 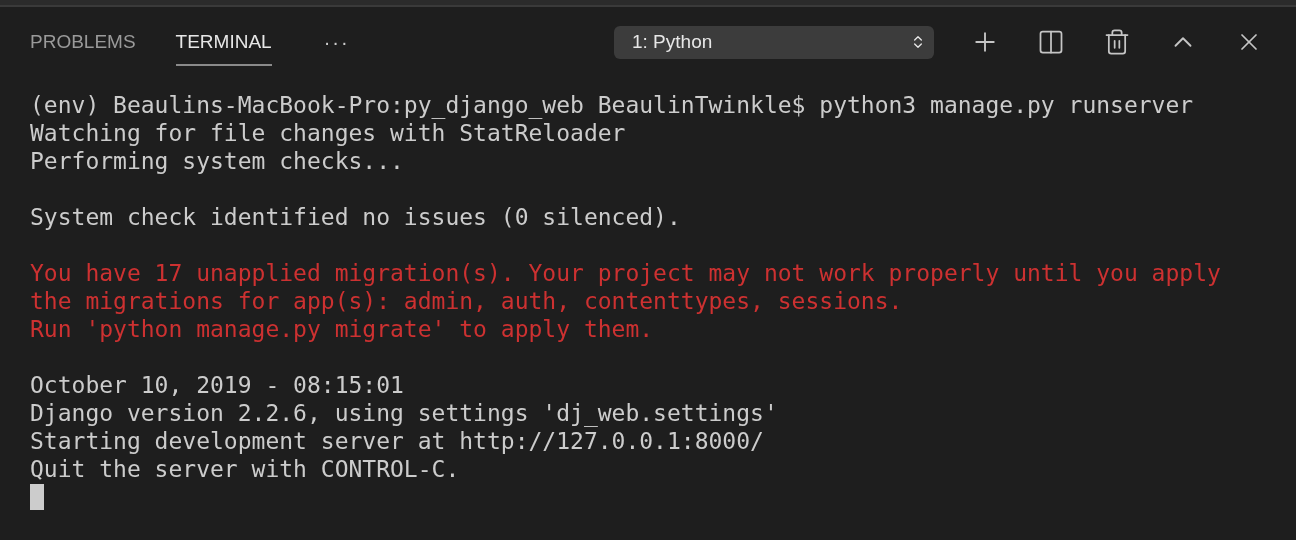 I want to click on more-actions-button: ···, so click(x=336, y=42).